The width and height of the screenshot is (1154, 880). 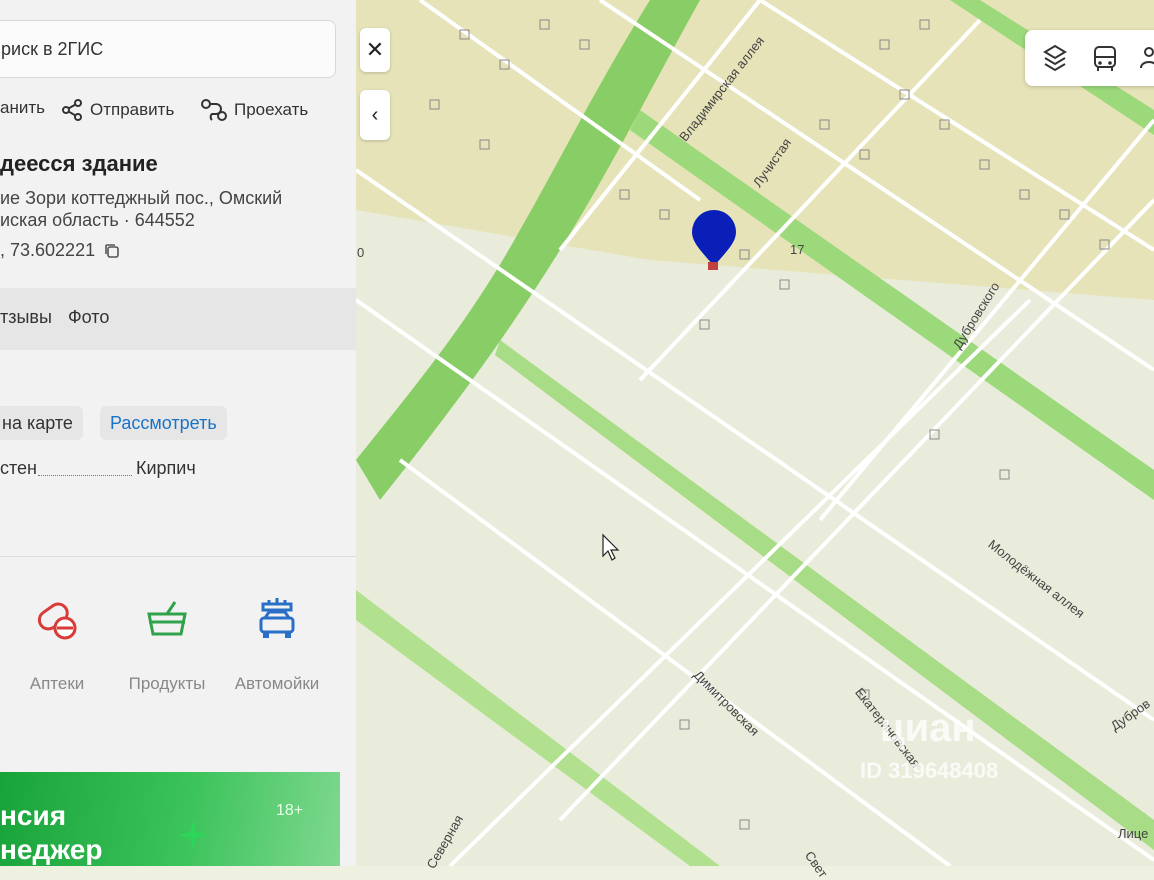 I want to click on close-icon: ✕, so click(x=375, y=49).